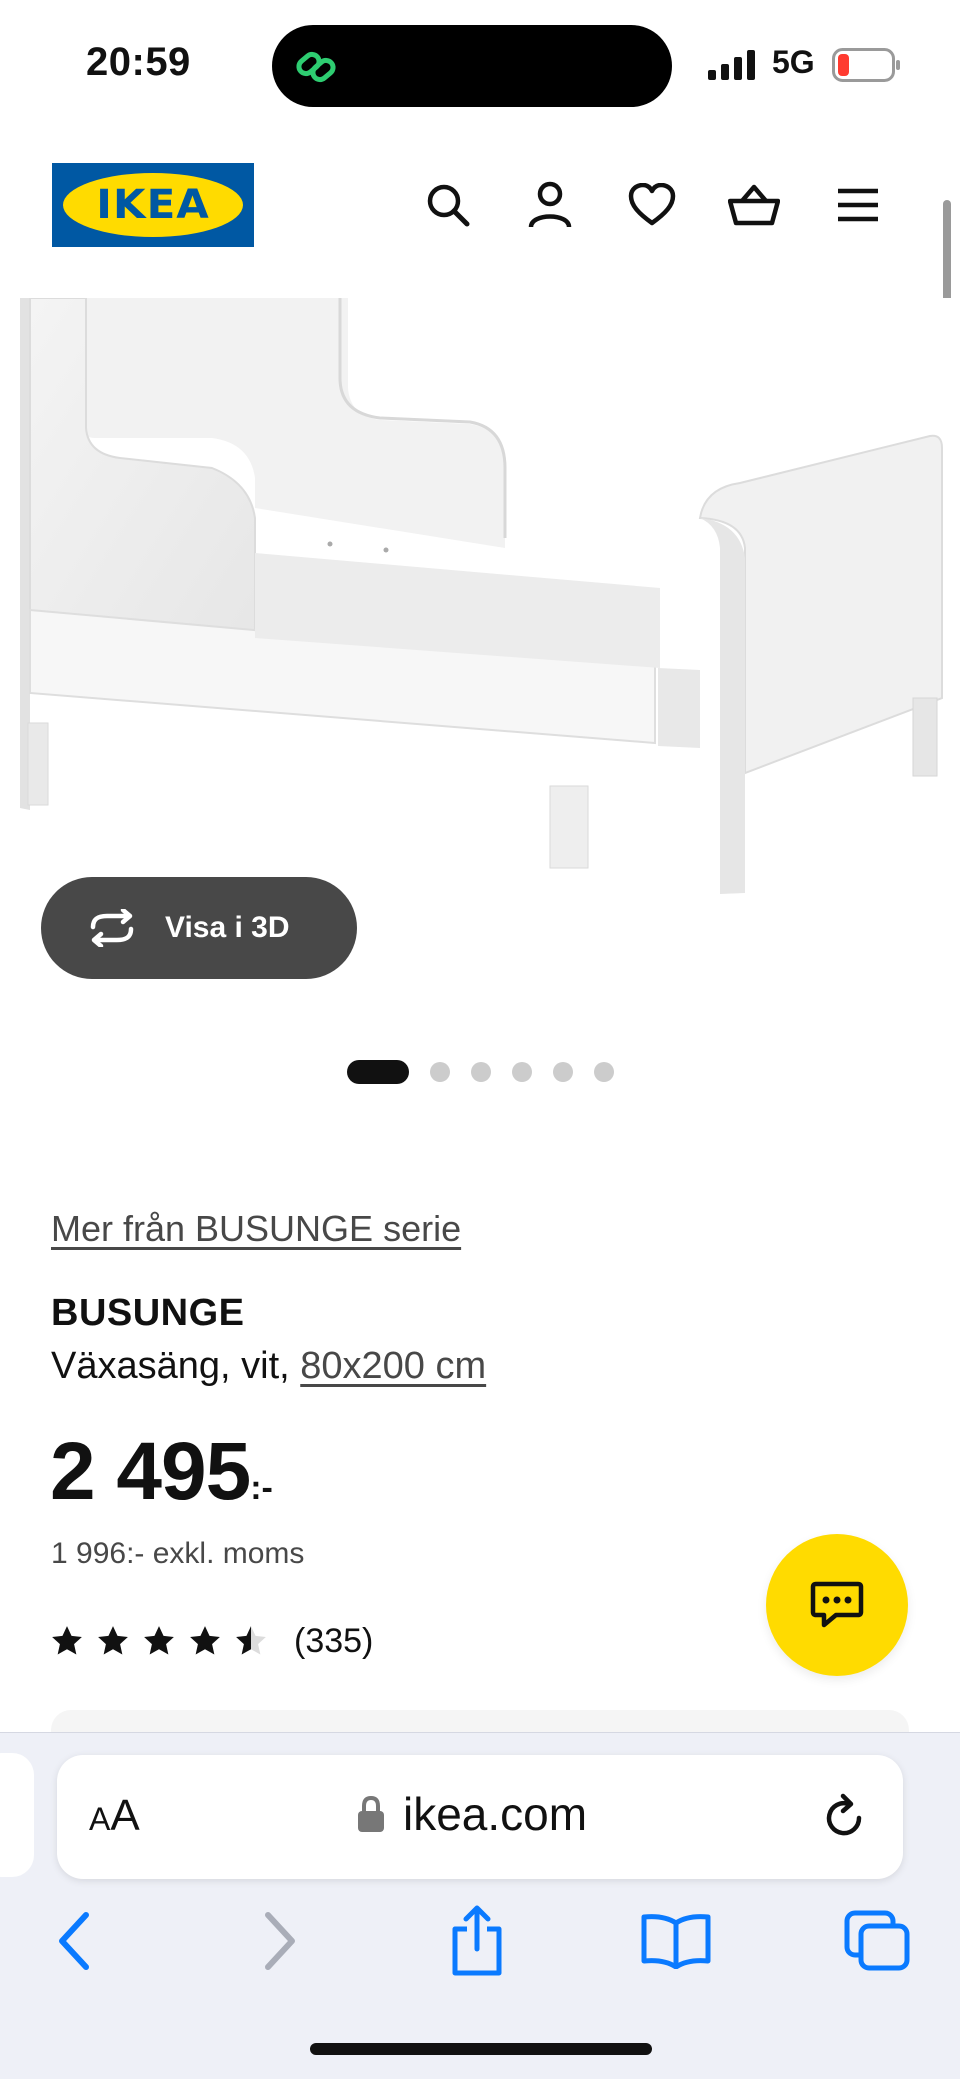 The height and width of the screenshot is (2079, 960). What do you see at coordinates (448, 205) in the screenshot?
I see `search-icon` at bounding box center [448, 205].